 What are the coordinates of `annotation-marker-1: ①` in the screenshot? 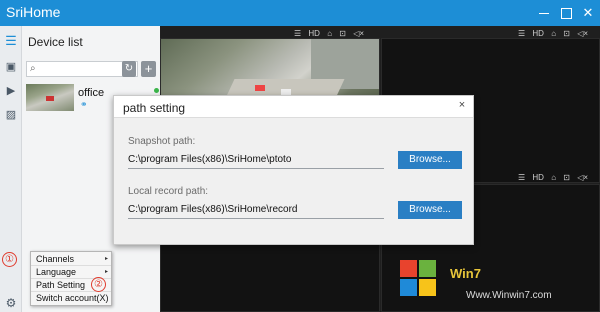 It's located at (9, 259).